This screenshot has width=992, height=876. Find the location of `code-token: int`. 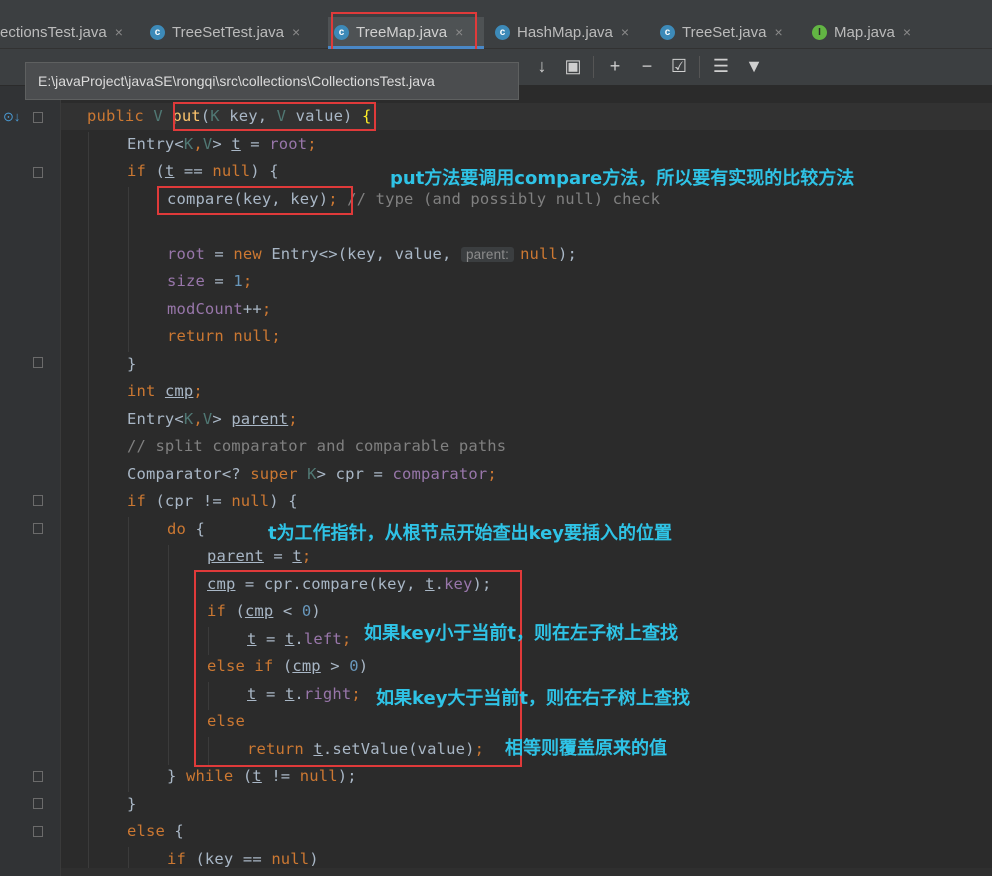

code-token: int is located at coordinates (146, 391).